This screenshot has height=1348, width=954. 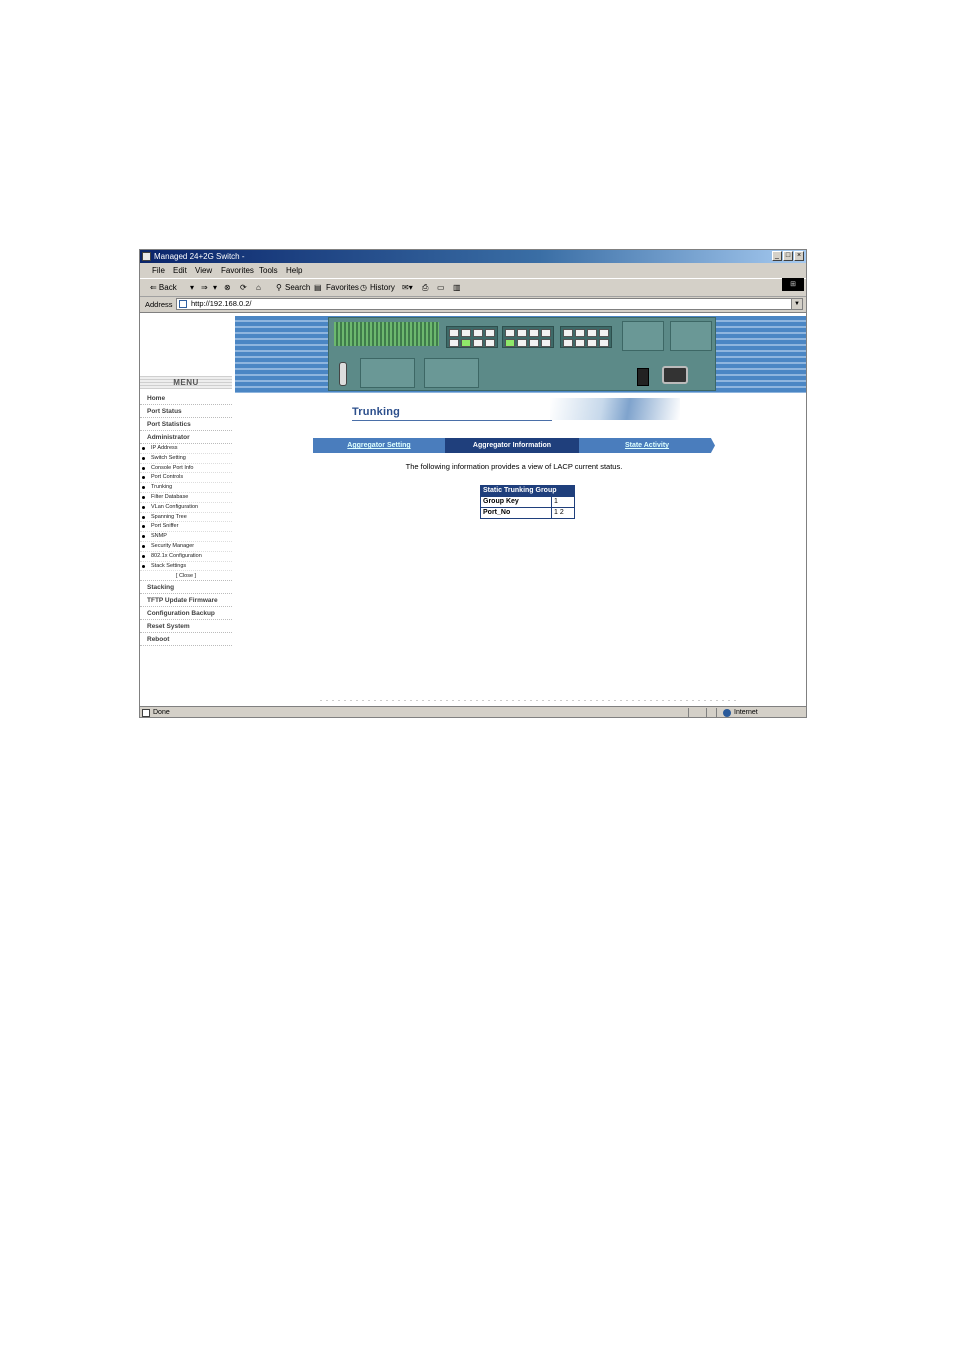 I want to click on sidebar-item-tftp-update-firmware: TFTP Update Firmware, so click(x=186, y=601).